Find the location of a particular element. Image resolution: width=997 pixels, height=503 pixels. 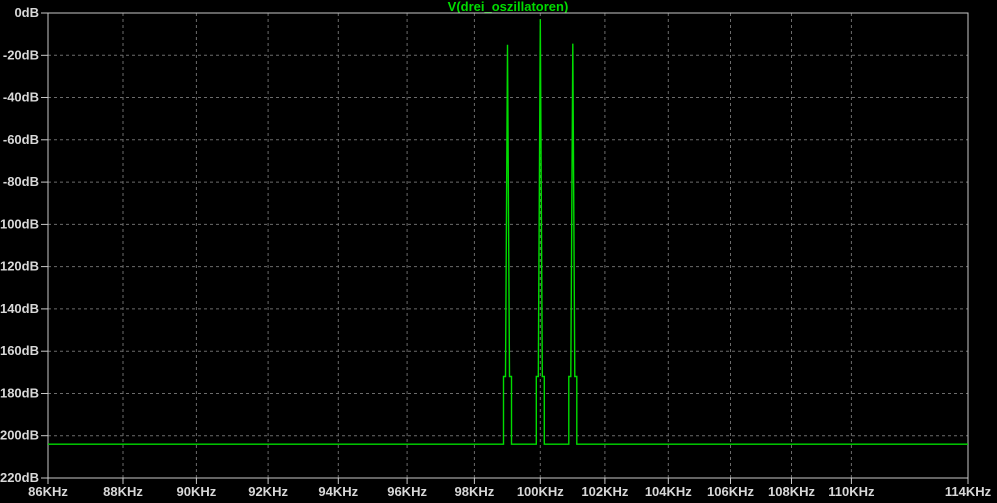

x-tick-label: 106KHz is located at coordinates (730, 491).